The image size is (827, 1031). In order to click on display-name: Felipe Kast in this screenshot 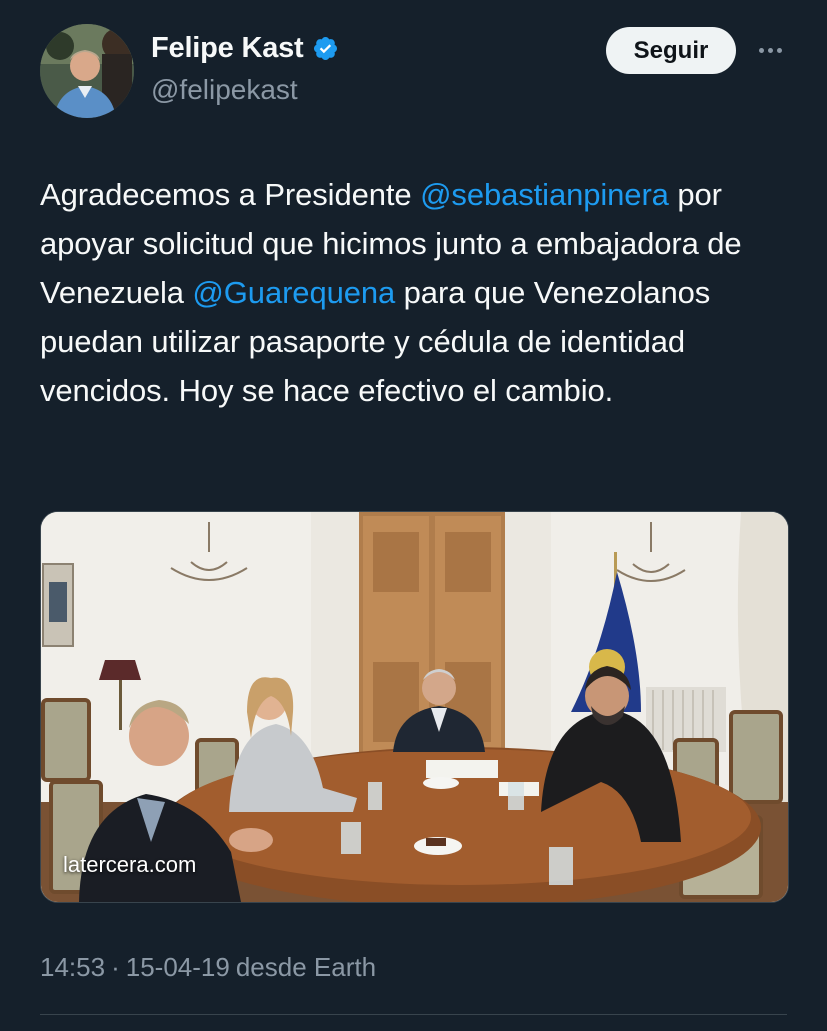, I will do `click(227, 48)`.